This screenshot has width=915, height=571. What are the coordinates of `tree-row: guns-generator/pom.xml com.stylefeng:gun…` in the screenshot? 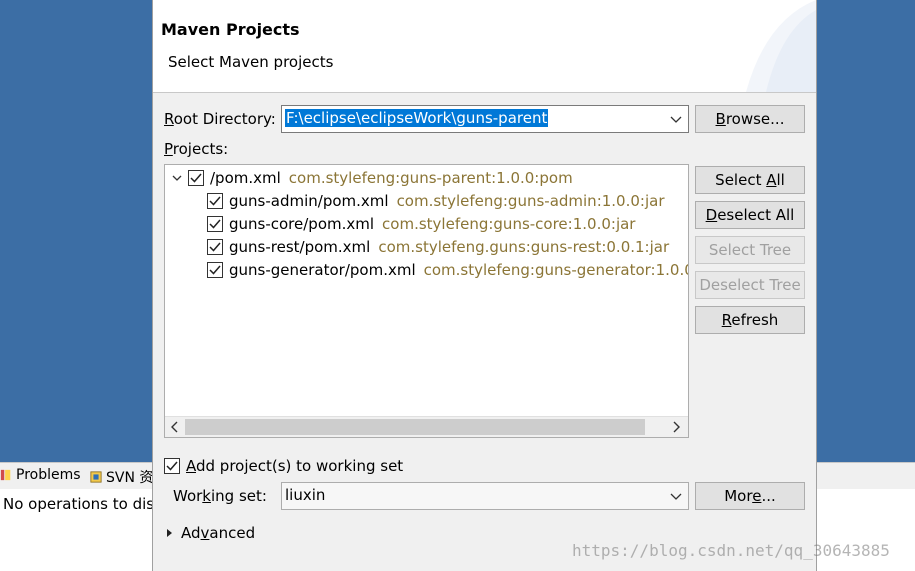 It's located at (448, 270).